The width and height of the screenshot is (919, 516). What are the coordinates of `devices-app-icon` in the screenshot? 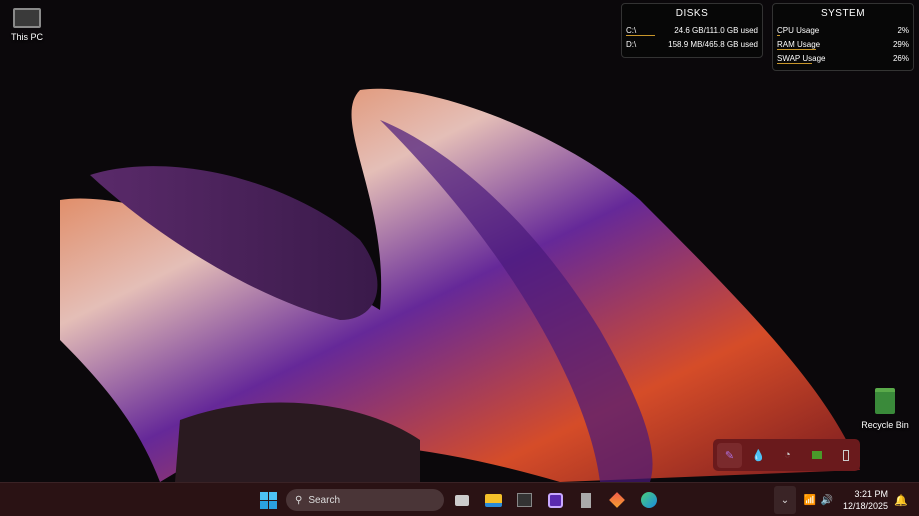 It's located at (586, 500).